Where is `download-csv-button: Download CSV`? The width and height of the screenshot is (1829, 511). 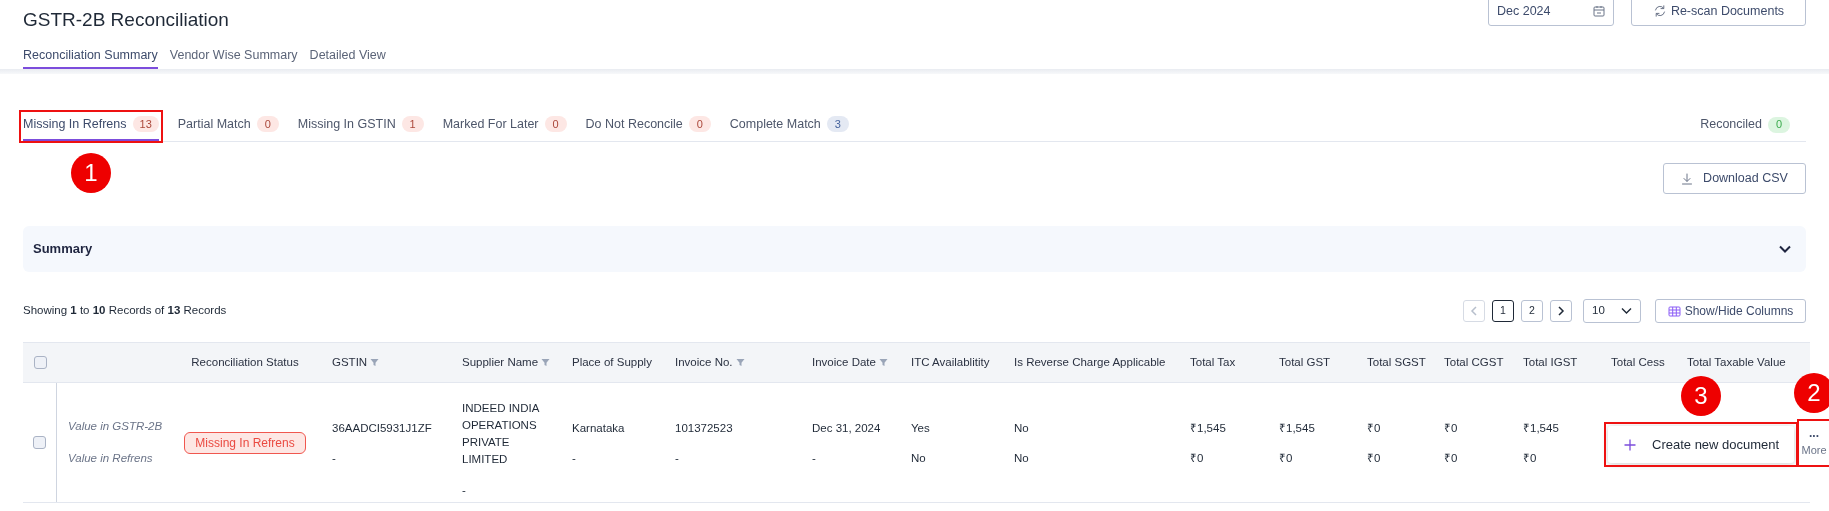 download-csv-button: Download CSV is located at coordinates (1734, 178).